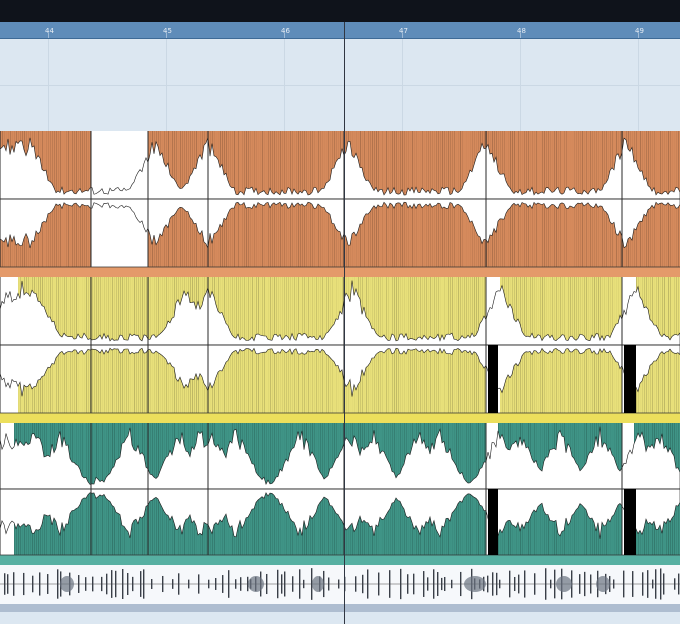  I want to click on bottom-empty-lane, so click(340, 618).